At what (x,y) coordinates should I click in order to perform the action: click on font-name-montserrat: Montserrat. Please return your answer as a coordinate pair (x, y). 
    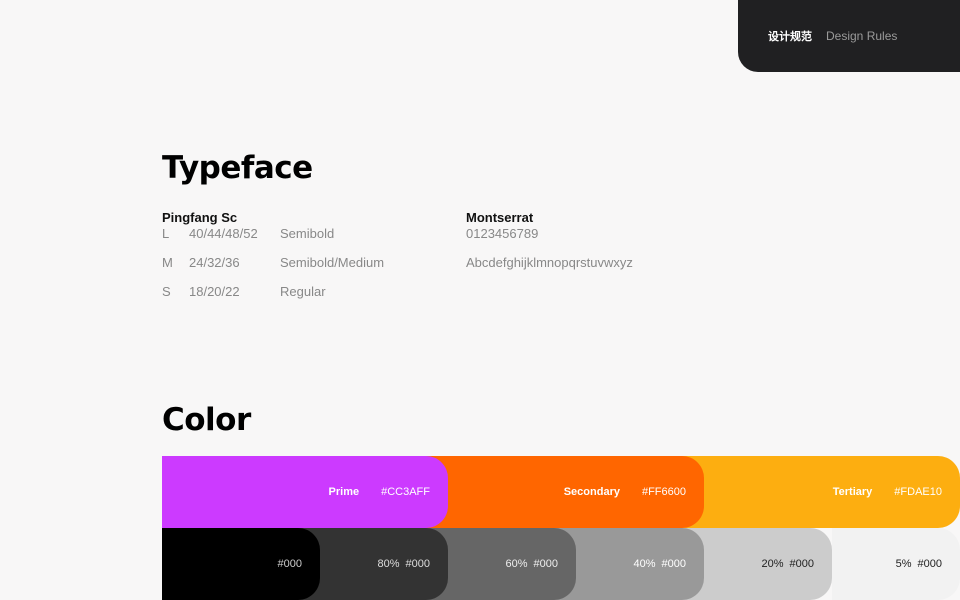
    Looking at the image, I should click on (500, 217).